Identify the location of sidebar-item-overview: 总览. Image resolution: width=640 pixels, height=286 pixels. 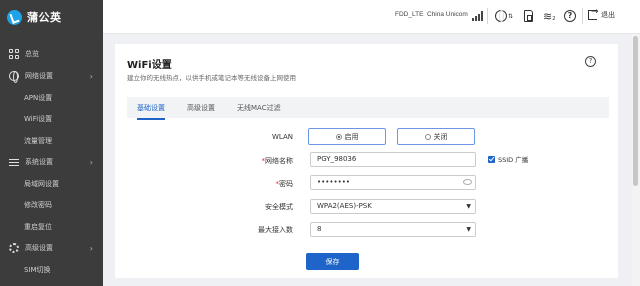
(51, 54).